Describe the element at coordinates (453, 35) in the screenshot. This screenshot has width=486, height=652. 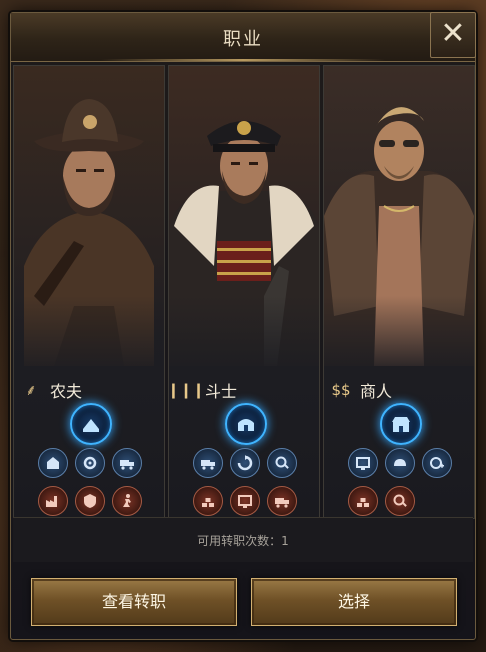
I see `close-button: ✕` at that location.